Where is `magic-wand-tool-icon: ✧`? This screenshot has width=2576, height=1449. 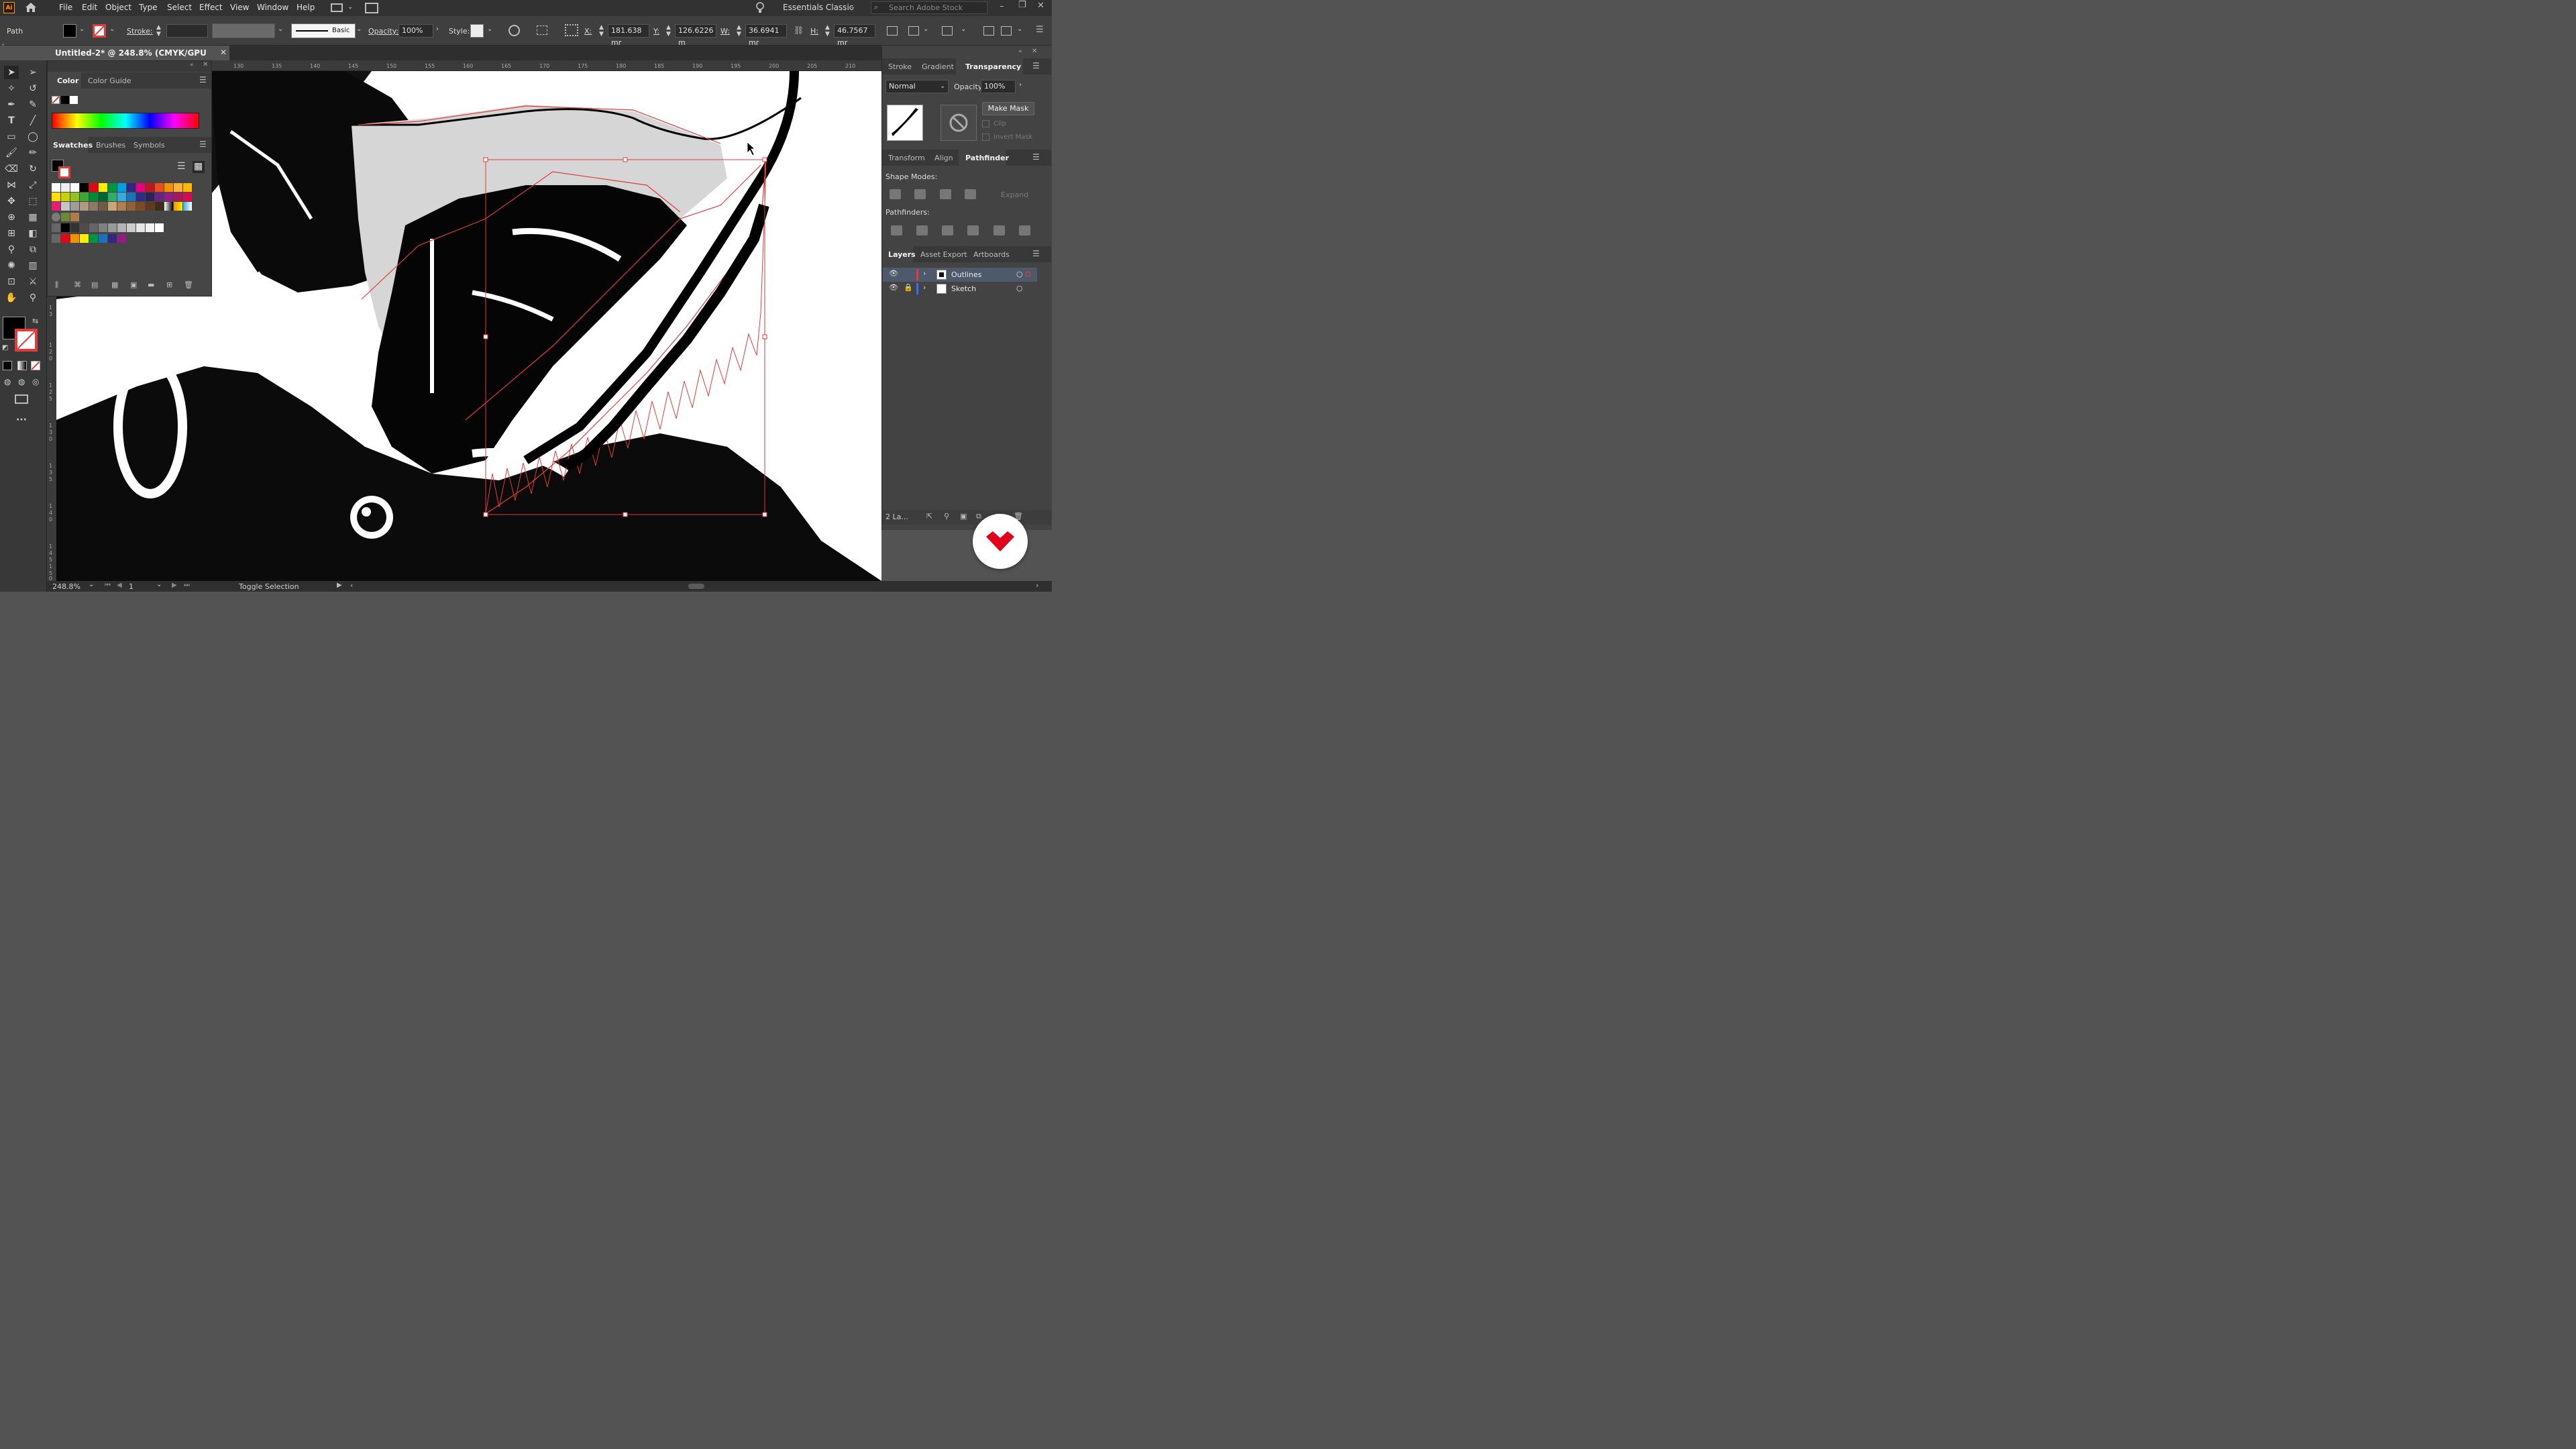
magic-wand-tool-icon: ✧ is located at coordinates (11, 88).